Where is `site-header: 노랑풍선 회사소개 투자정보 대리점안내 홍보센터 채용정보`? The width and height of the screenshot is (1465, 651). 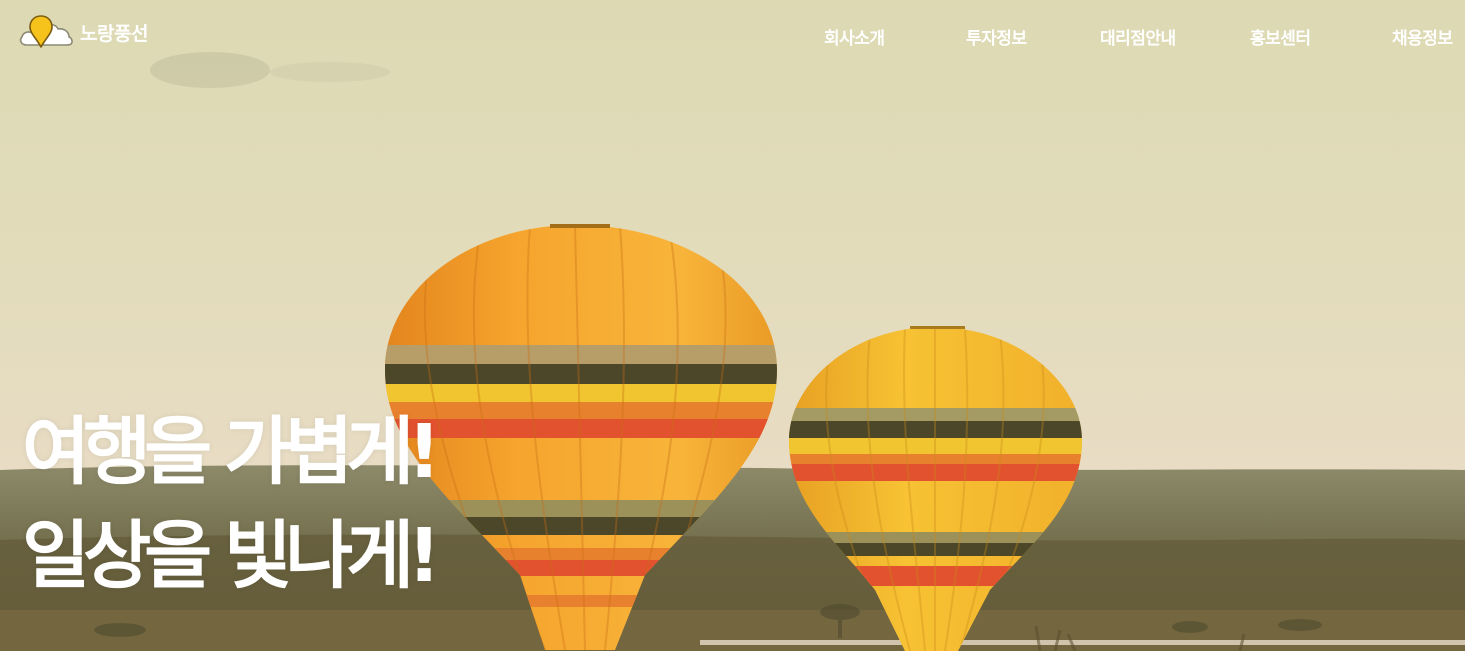 site-header: 노랑풍선 회사소개 투자정보 대리점안내 홍보센터 채용정보 is located at coordinates (732, 35).